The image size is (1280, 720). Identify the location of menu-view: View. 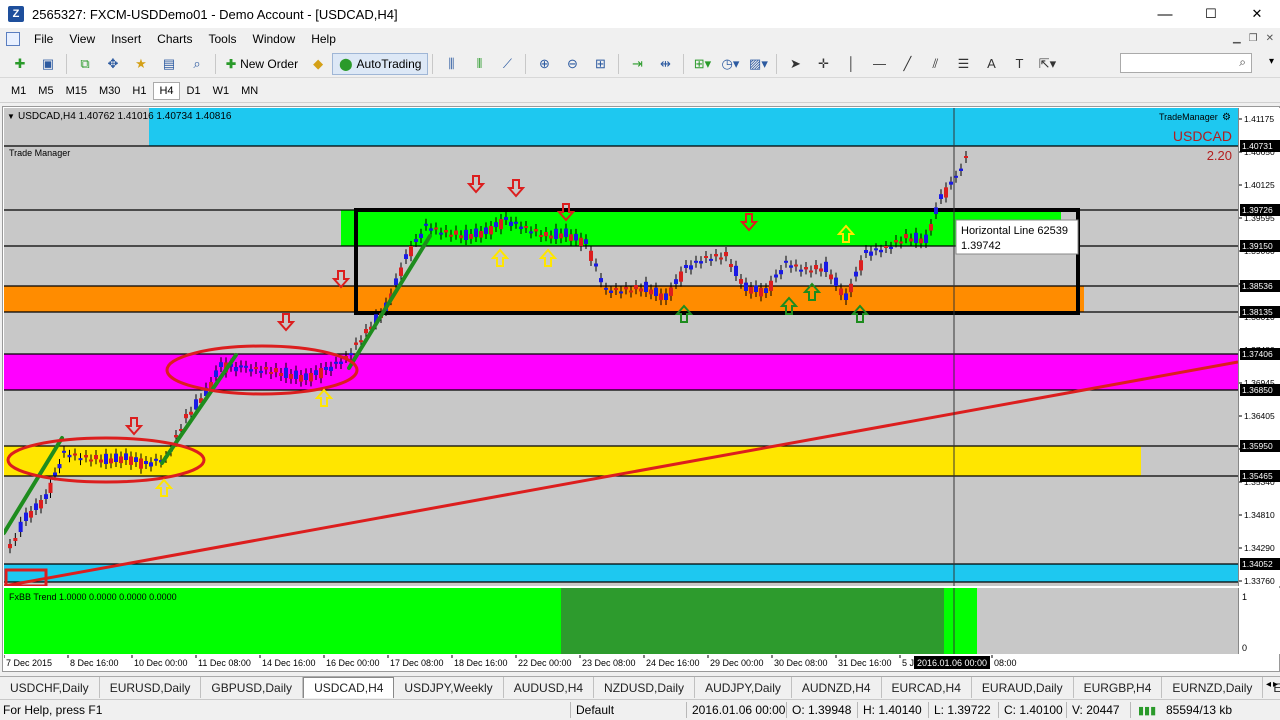
(82, 39).